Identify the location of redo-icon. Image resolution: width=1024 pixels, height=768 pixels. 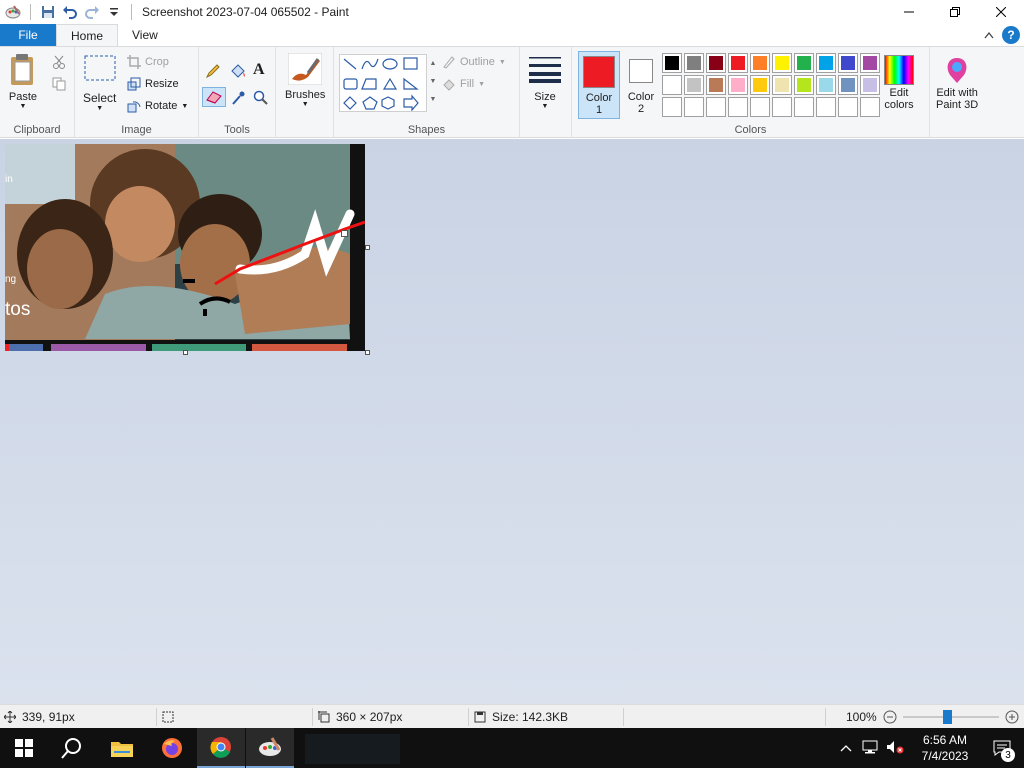
(92, 12).